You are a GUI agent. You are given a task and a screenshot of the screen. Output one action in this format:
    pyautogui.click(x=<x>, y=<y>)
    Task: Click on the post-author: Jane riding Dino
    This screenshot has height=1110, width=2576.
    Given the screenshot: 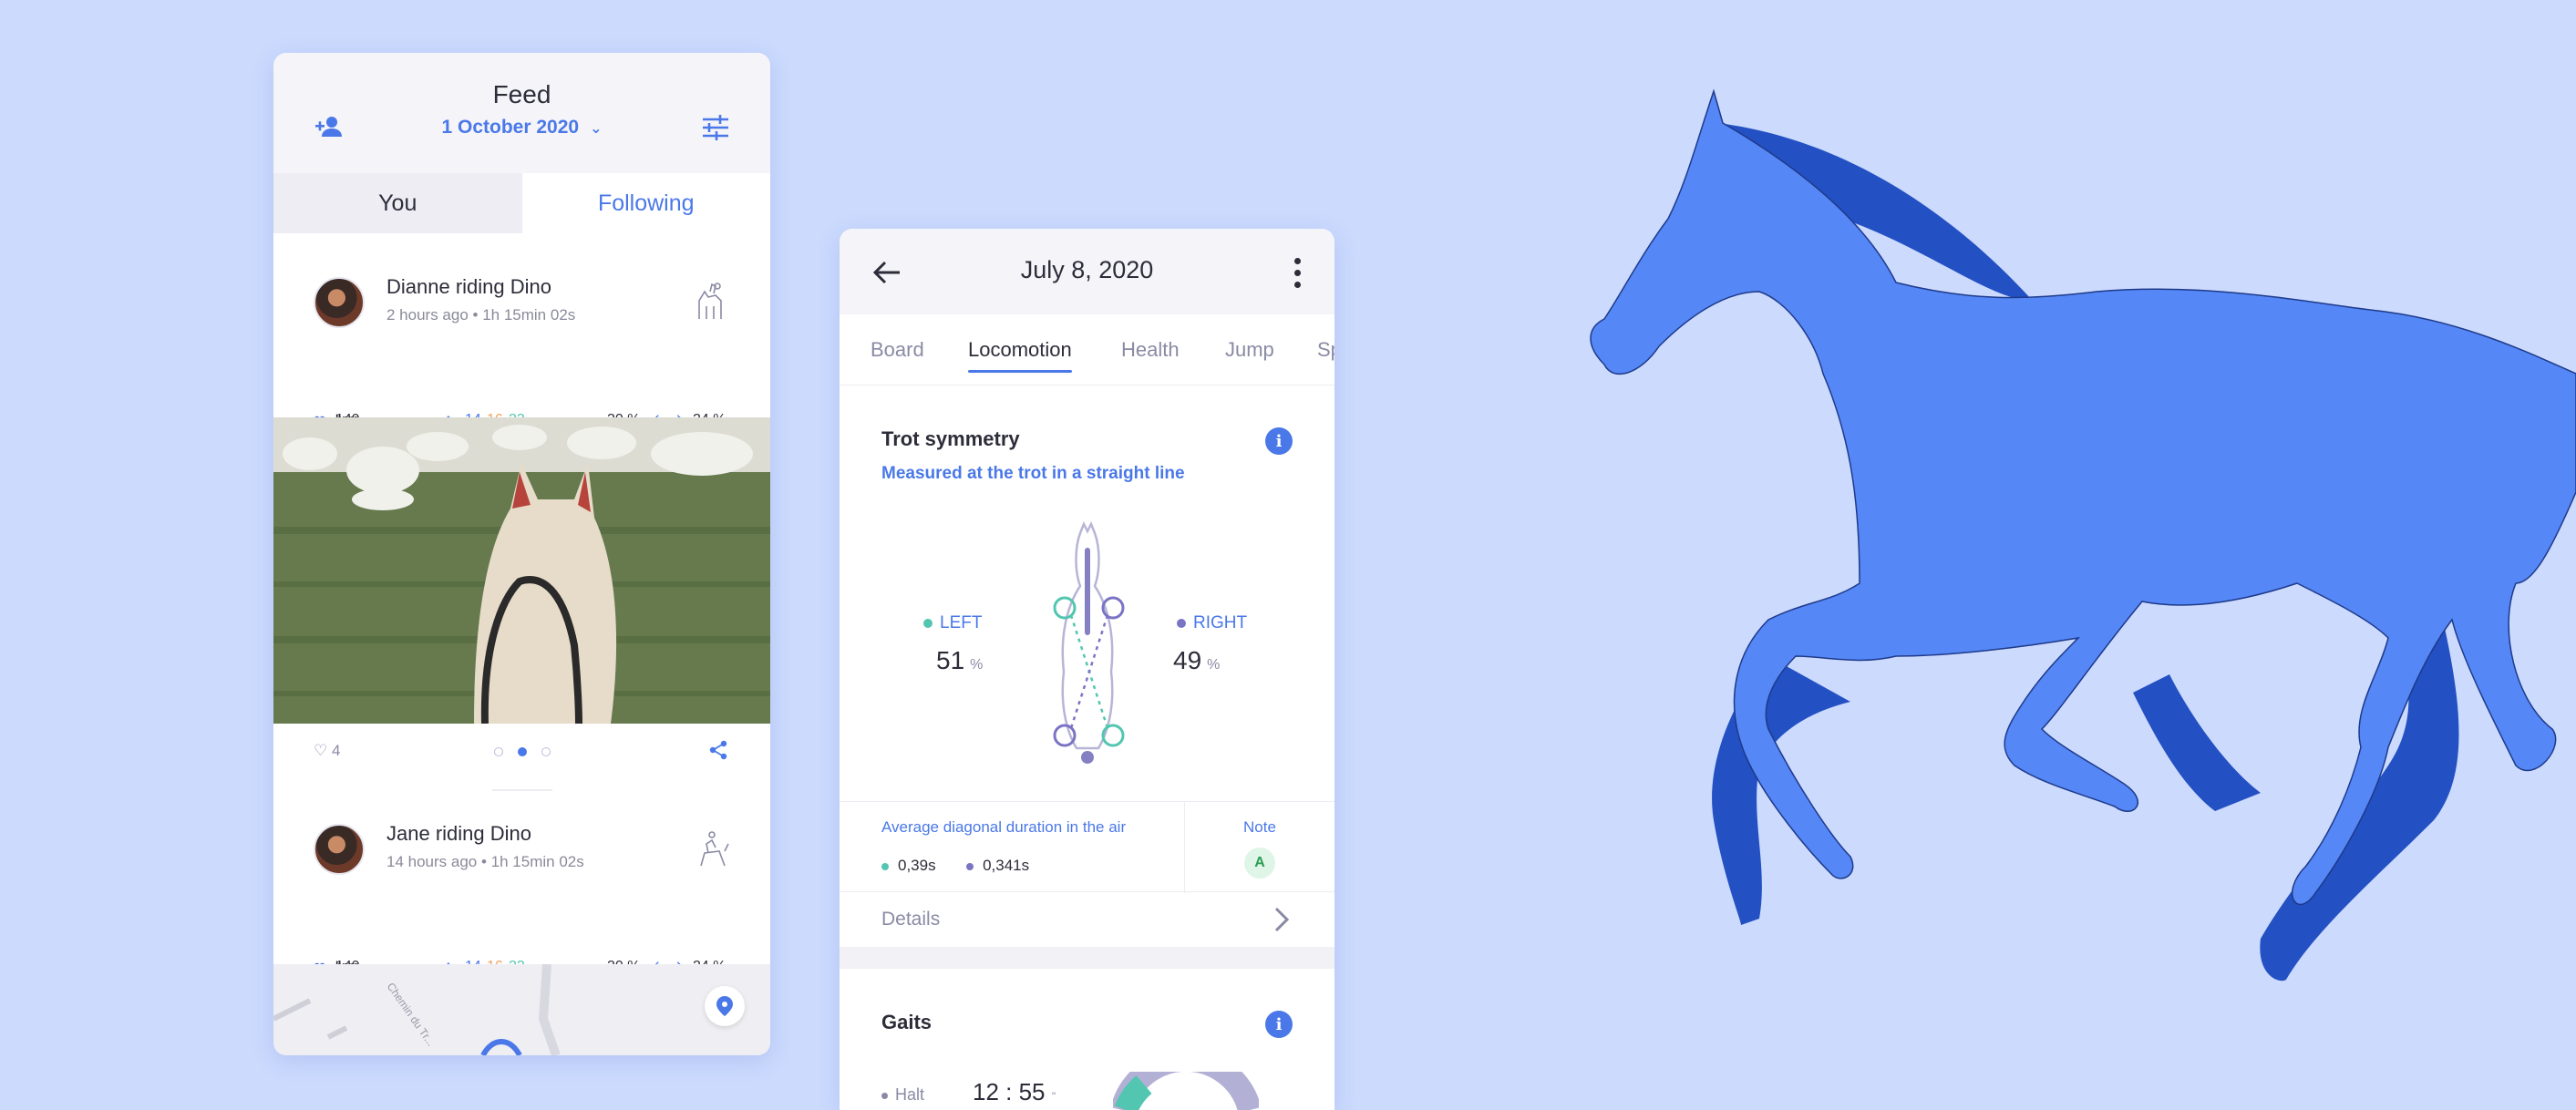 What is the action you would take?
    pyautogui.click(x=458, y=834)
    